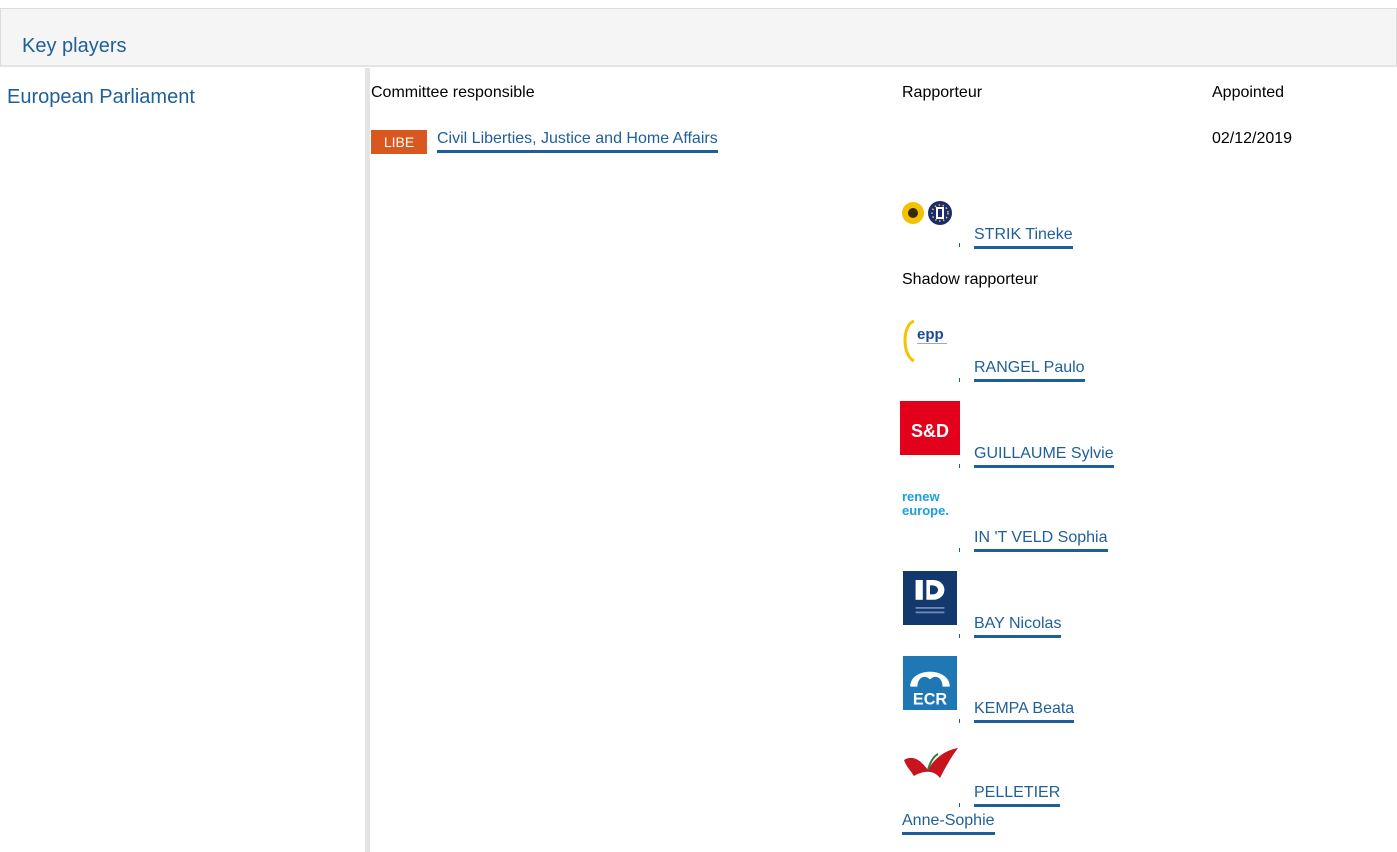  Describe the element at coordinates (1044, 456) in the screenshot. I see `shadow-rapporteur-link: GUILLAUME Sylvie` at that location.